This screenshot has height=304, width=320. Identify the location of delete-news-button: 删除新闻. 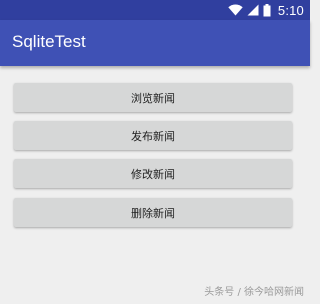
(153, 212).